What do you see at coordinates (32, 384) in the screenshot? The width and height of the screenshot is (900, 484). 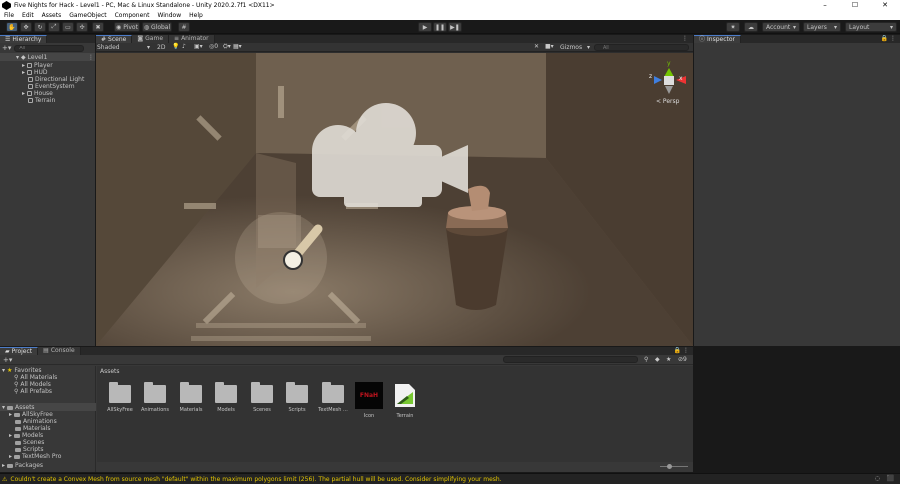 I see `favorite-all-models: ⚲ All Models` at bounding box center [32, 384].